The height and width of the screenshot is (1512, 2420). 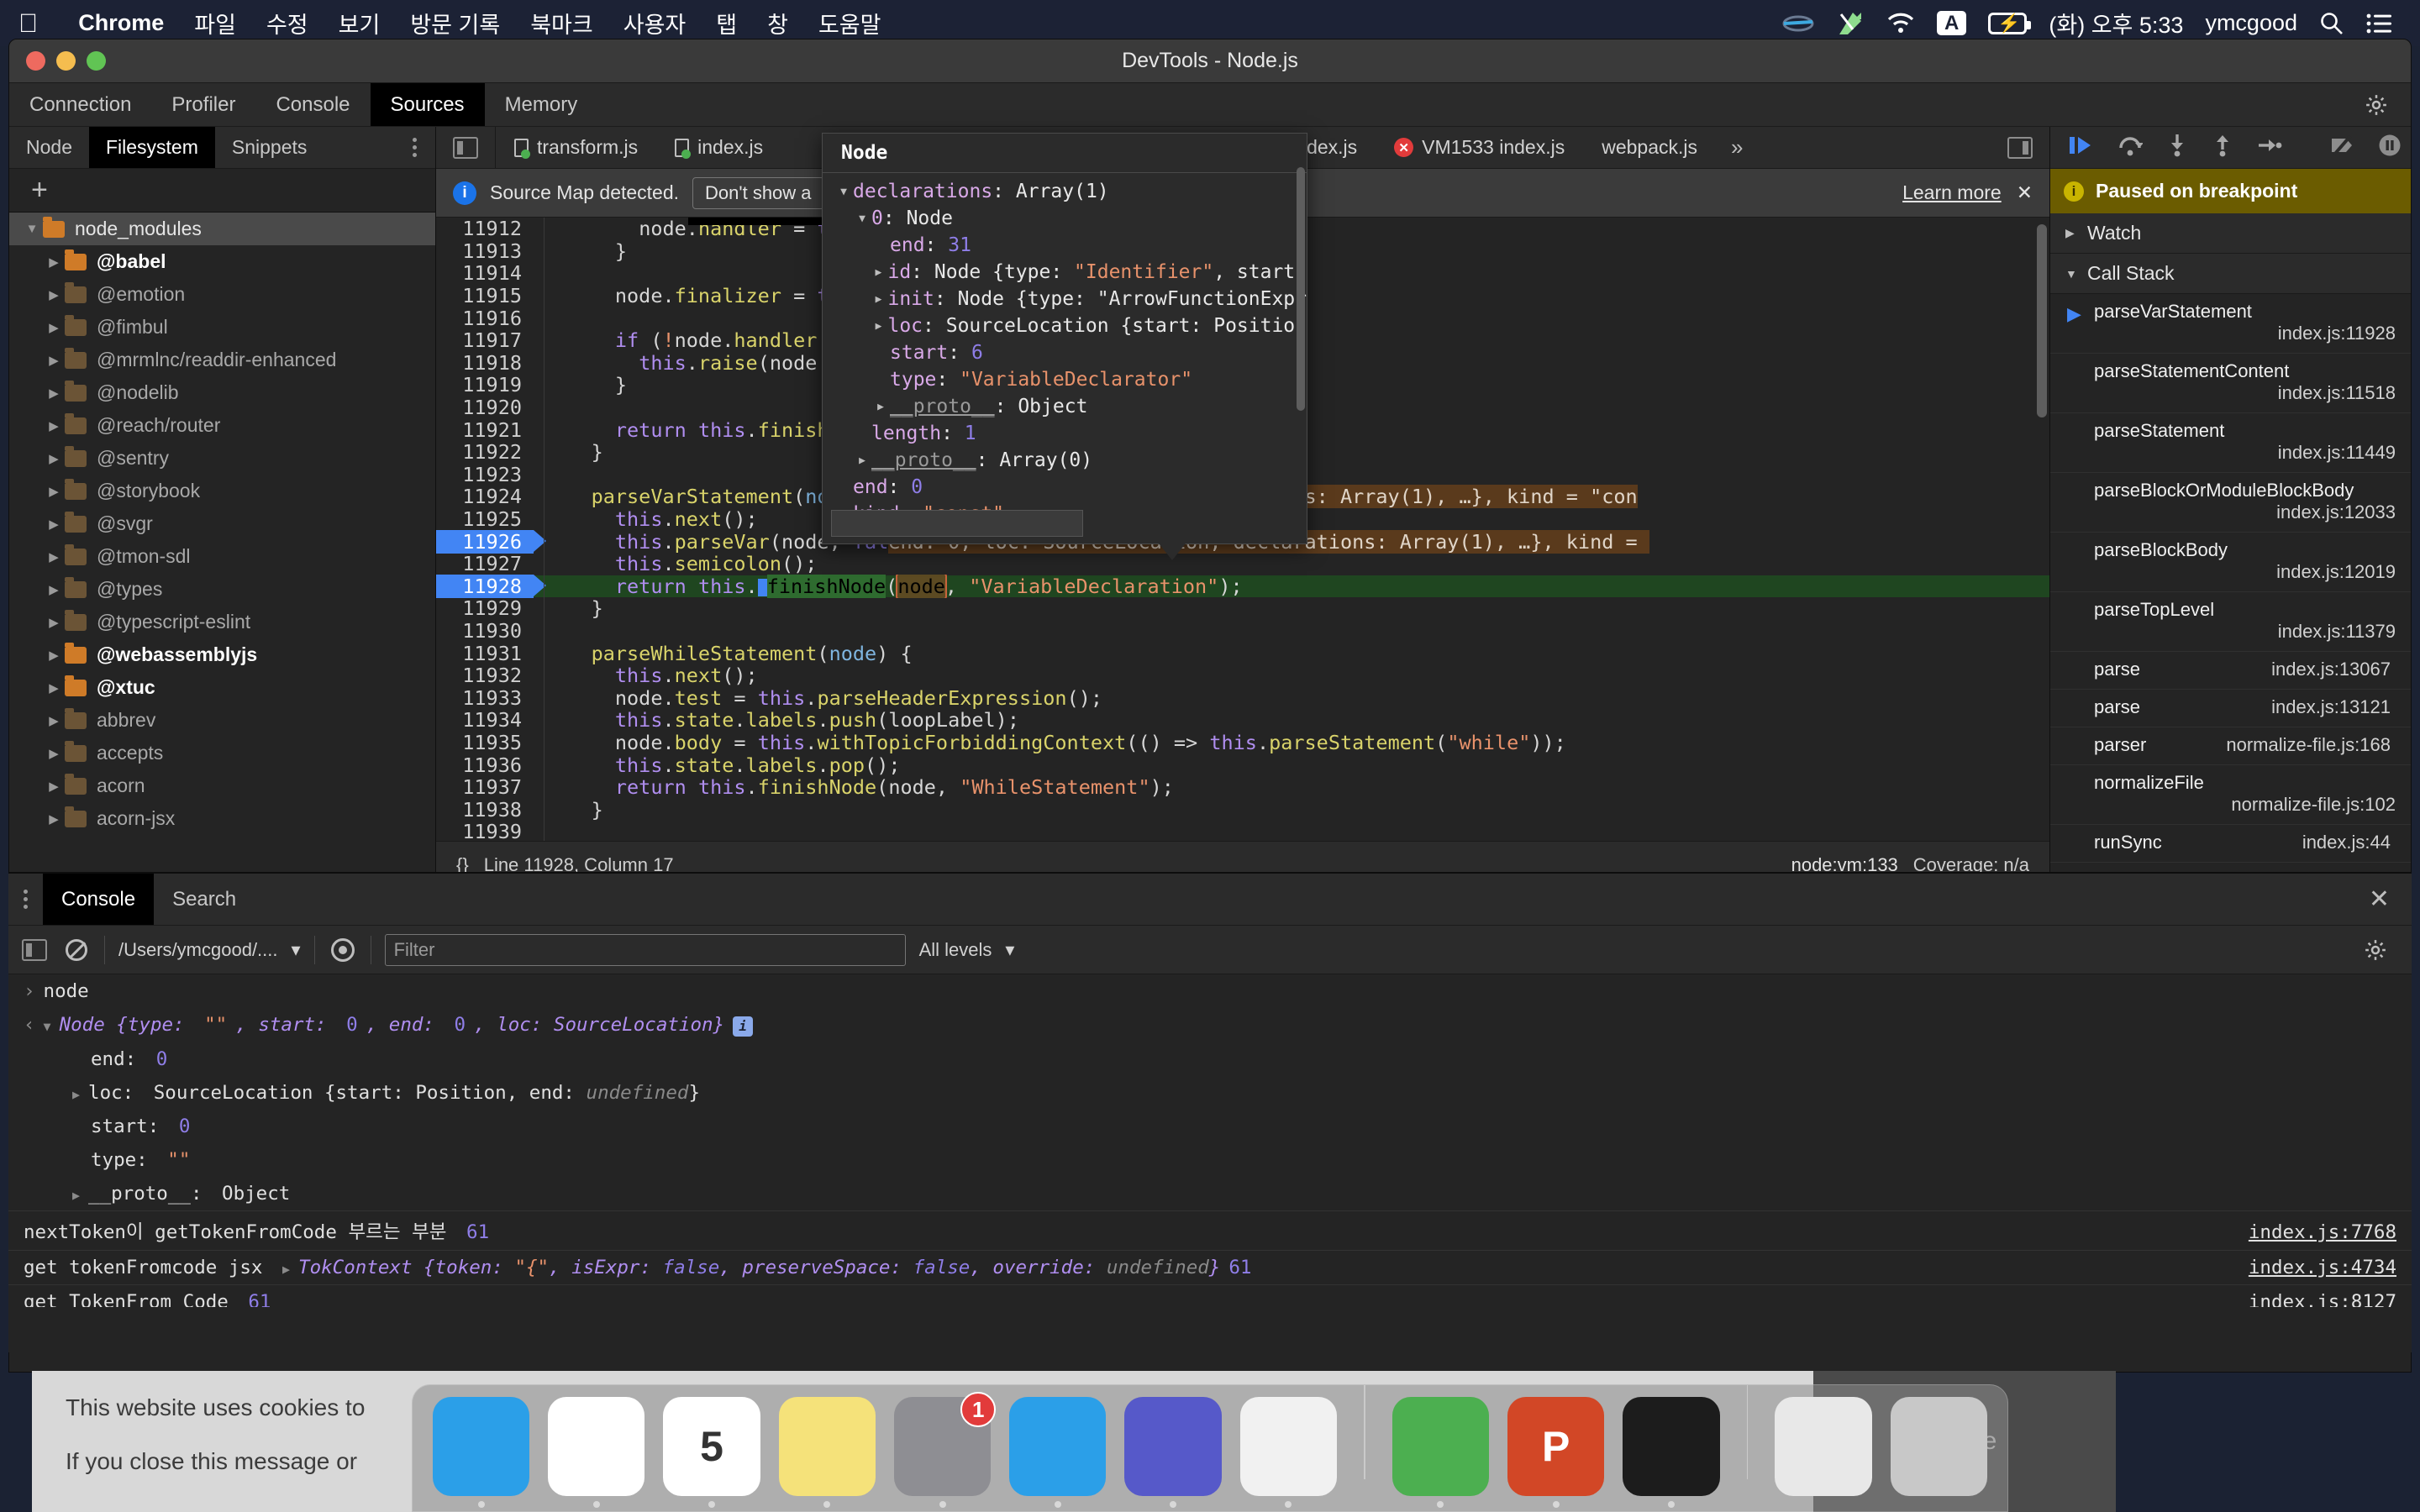 I want to click on collapse-navigator-button, so click(x=466, y=147).